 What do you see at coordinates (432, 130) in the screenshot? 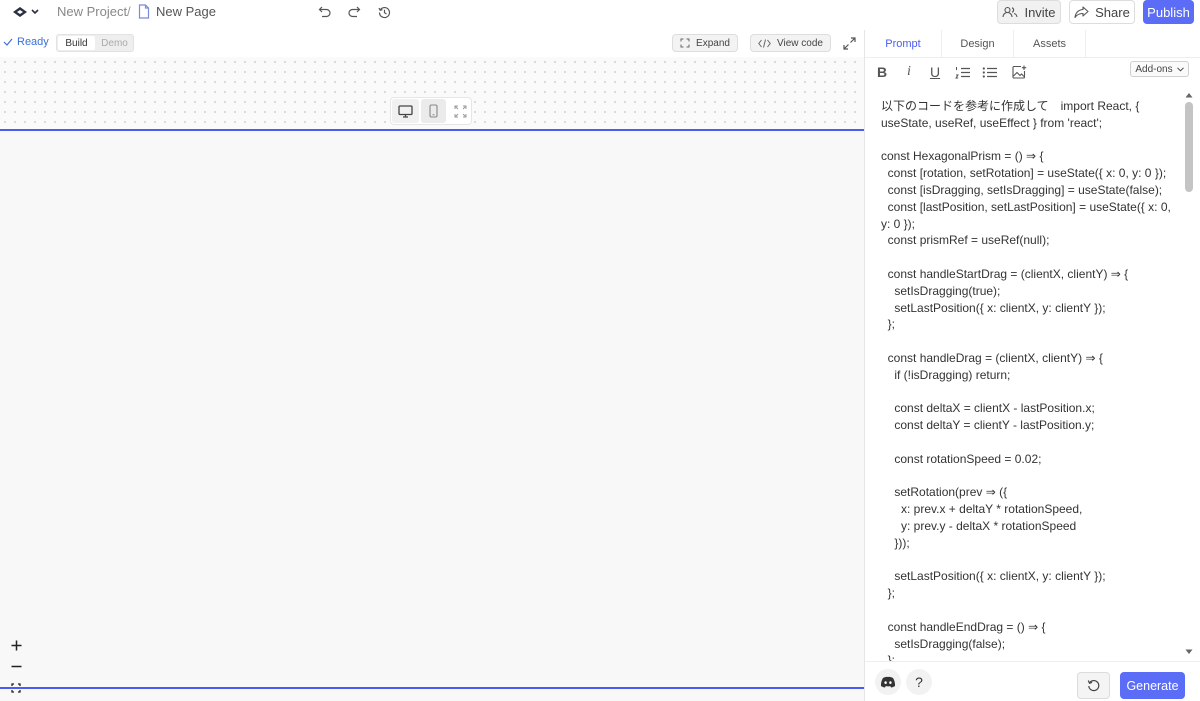
I see `canvas-top-boundary` at bounding box center [432, 130].